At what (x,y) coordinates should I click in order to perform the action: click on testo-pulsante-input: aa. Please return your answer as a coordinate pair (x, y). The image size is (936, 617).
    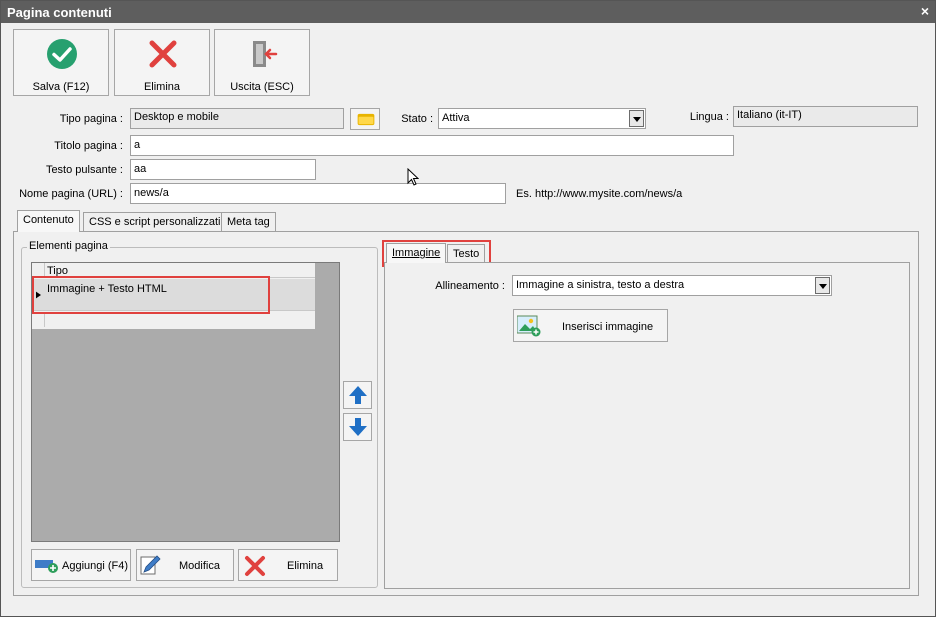
    Looking at the image, I should click on (223, 169).